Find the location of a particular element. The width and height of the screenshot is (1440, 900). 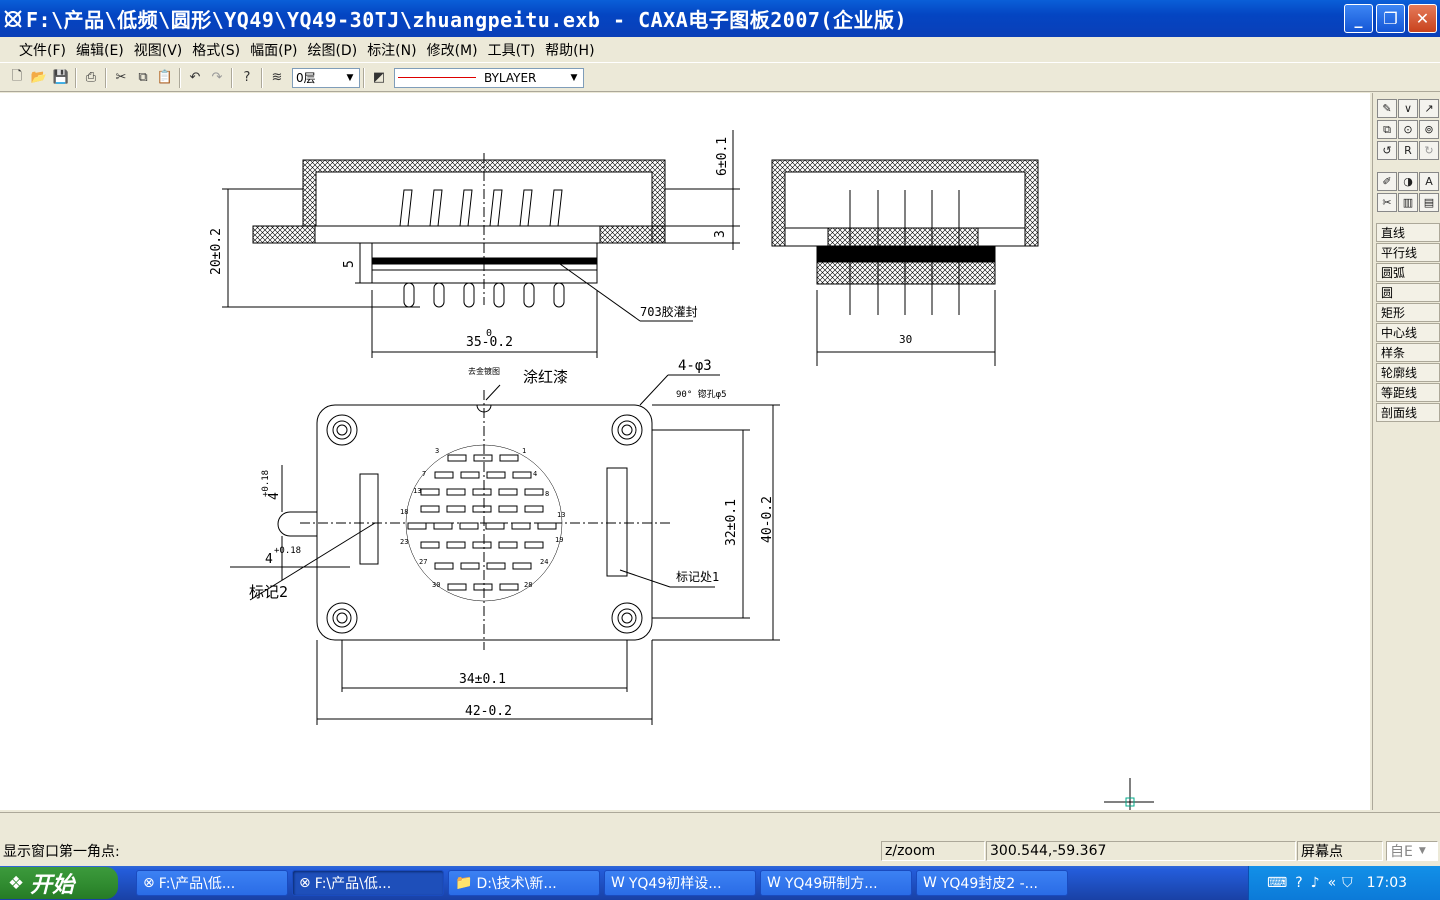

standard-toolbar: 🗋 📂 💾 ⎙ ✂ ⧉ 📋 ↶ ↷ ? ≋ 0层 ▼ ◩ BYLAYER ▼ is located at coordinates (720, 78).